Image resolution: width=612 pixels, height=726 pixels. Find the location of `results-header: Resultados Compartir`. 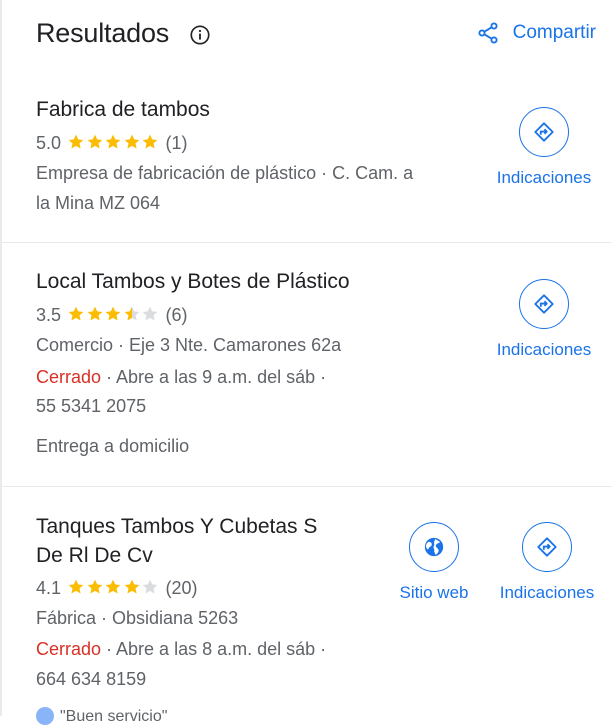

results-header: Resultados Compartir is located at coordinates (316, 38).